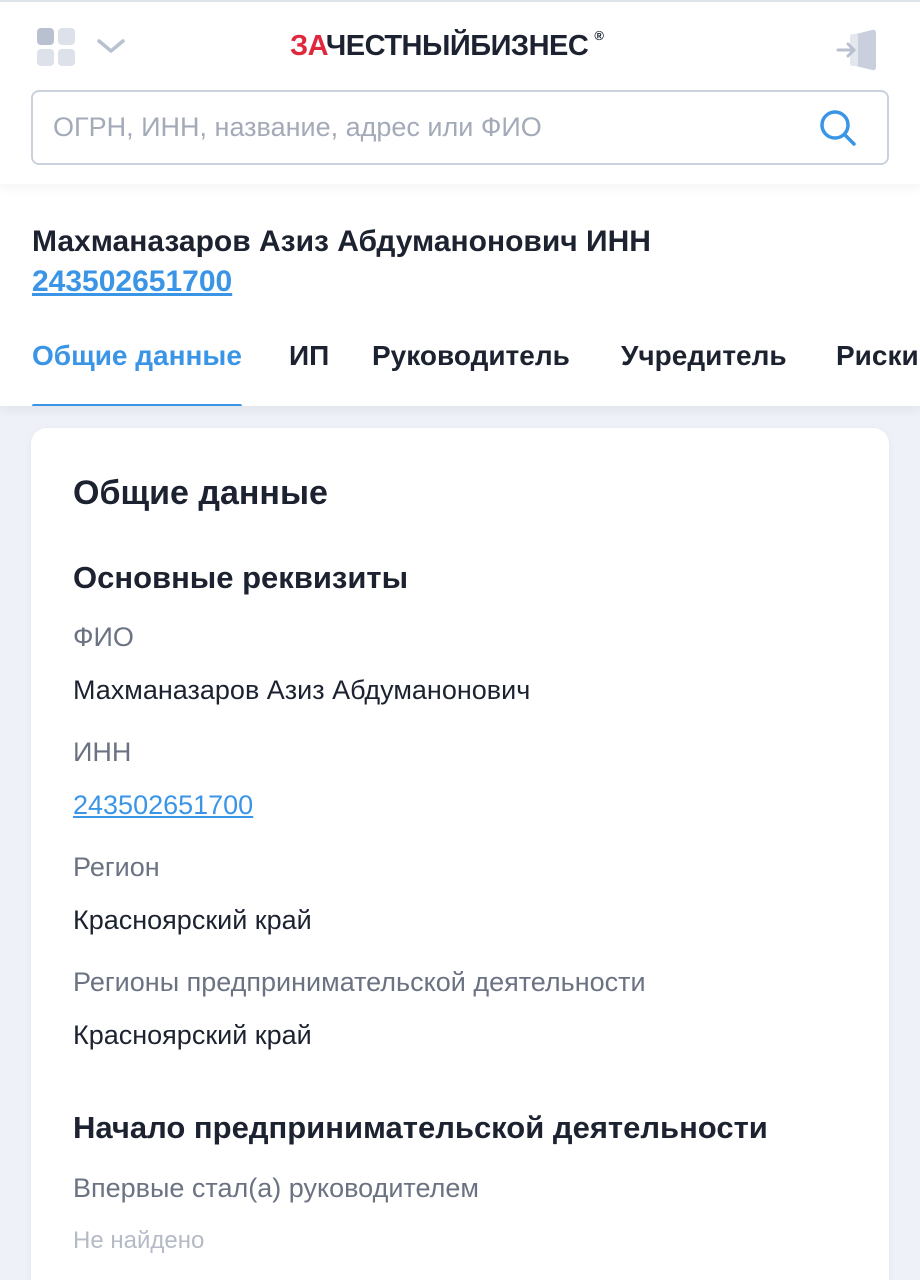 The height and width of the screenshot is (1280, 920). I want to click on tab-general-data: Общие данные, so click(137, 370).